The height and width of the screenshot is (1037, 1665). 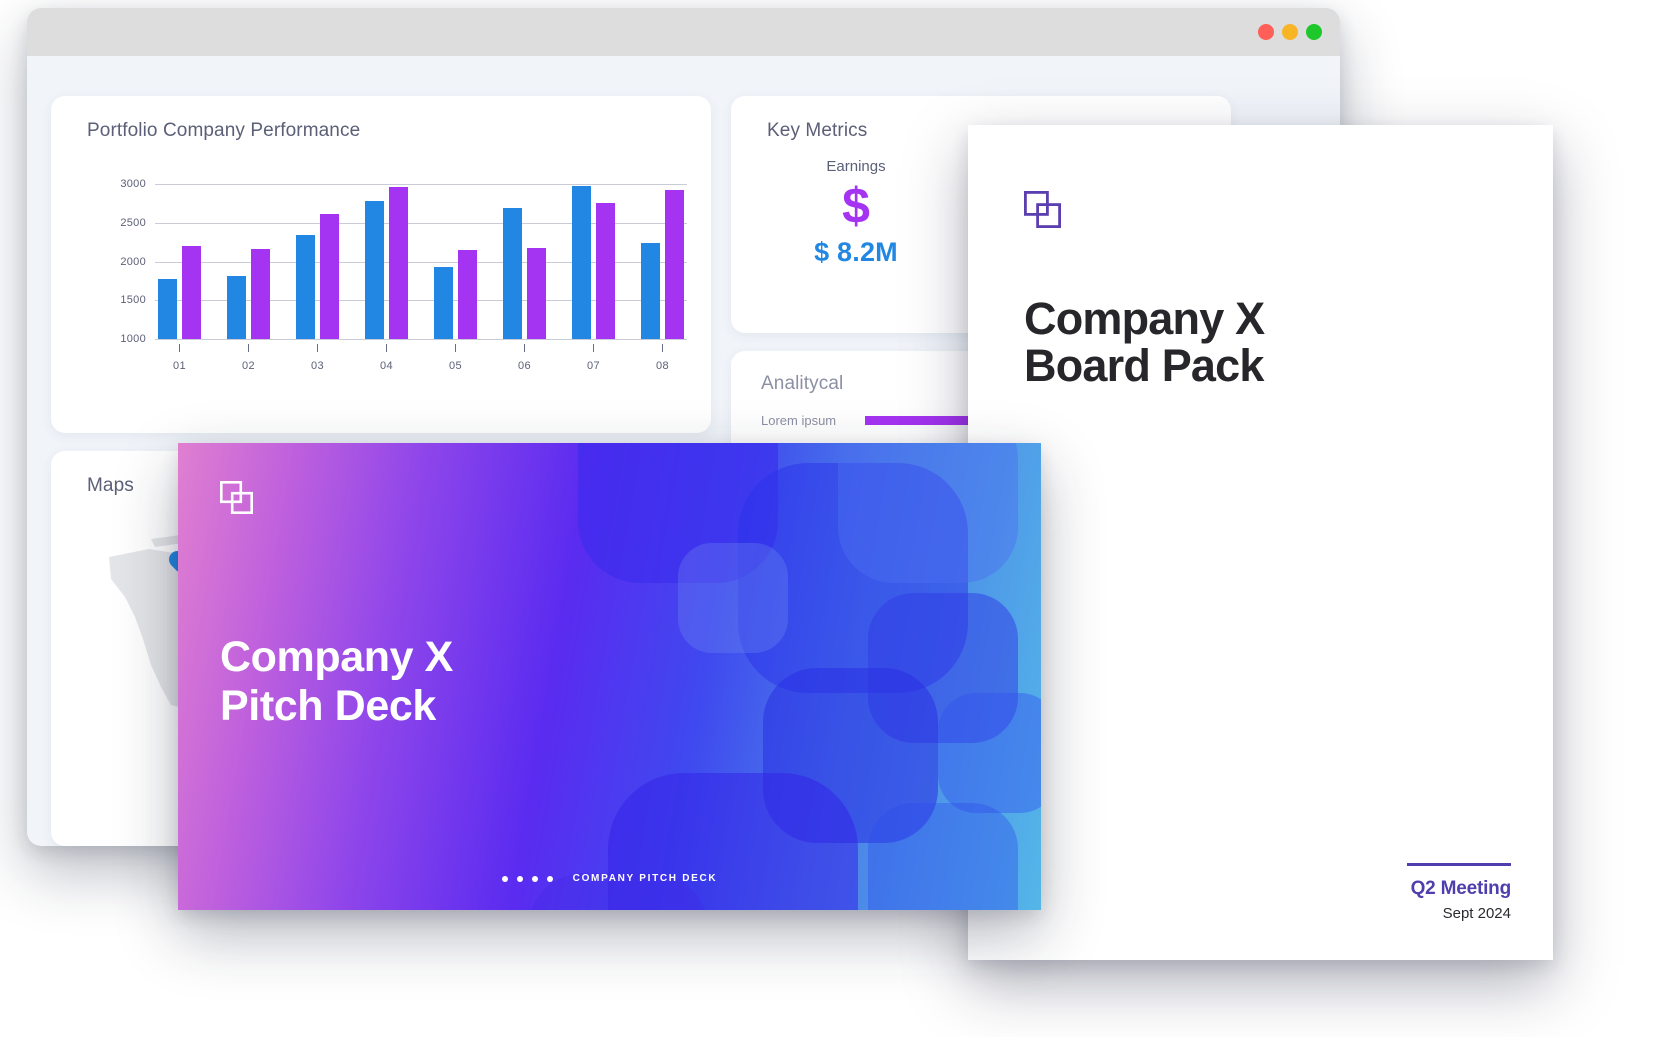 I want to click on chart-plot-area: 3000 2500 2000 1500 1000, so click(x=403, y=261).